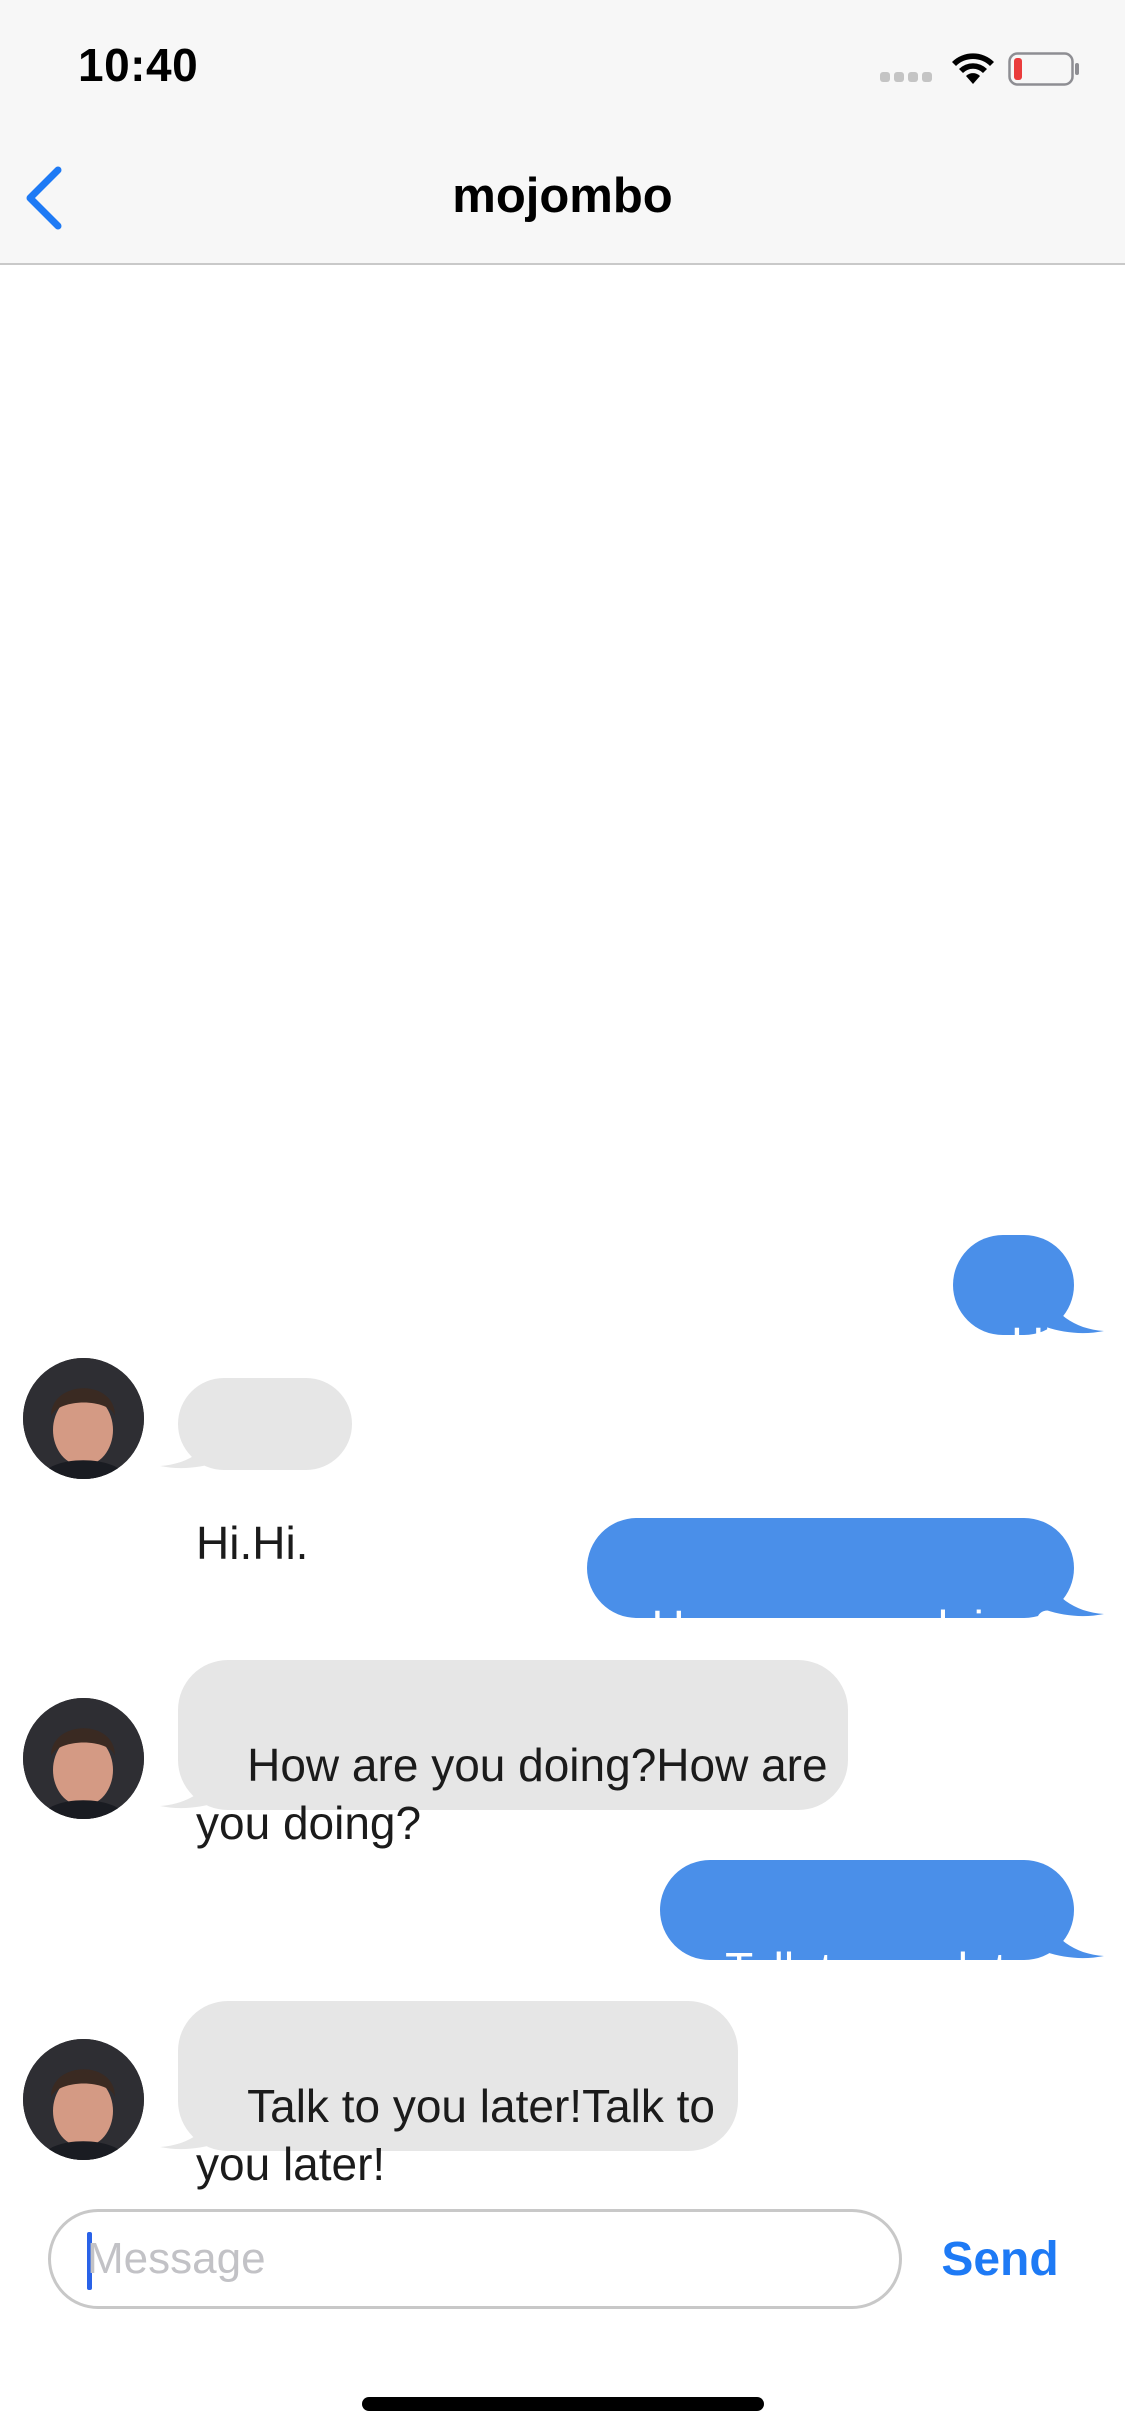 This screenshot has width=1125, height=2436. I want to click on status-time: 10:40, so click(138, 65).